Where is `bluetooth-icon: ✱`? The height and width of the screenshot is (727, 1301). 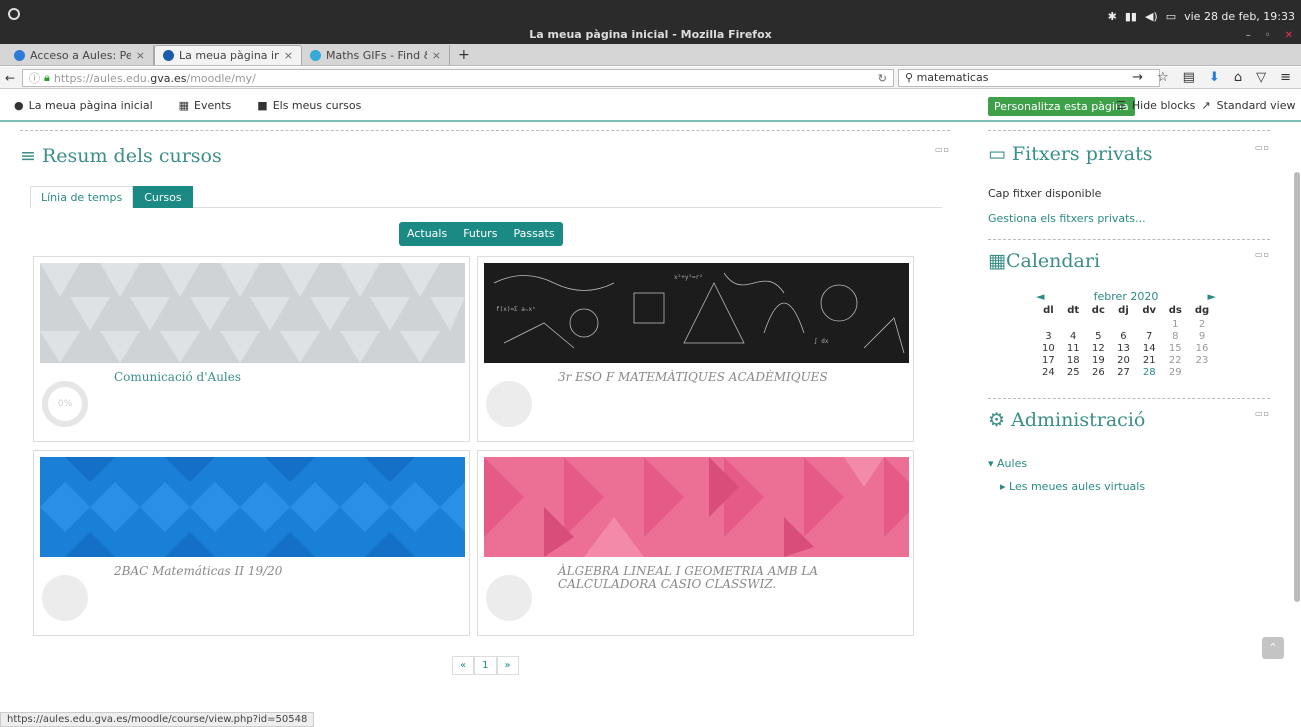
bluetooth-icon: ✱ is located at coordinates (1112, 16).